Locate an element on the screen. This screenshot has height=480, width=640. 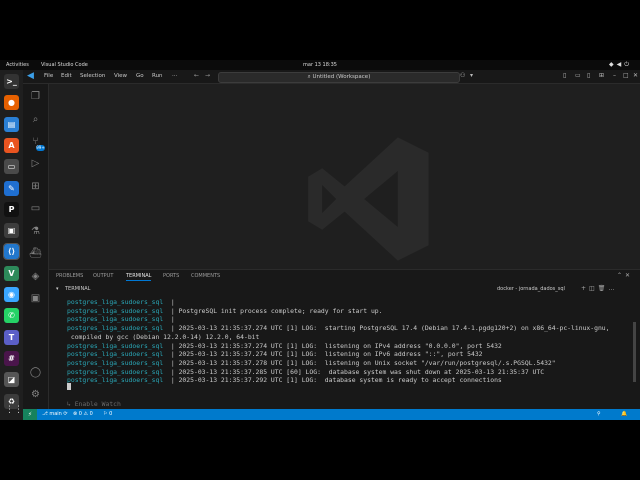
slack-icon: # is located at coordinates (11, 358).